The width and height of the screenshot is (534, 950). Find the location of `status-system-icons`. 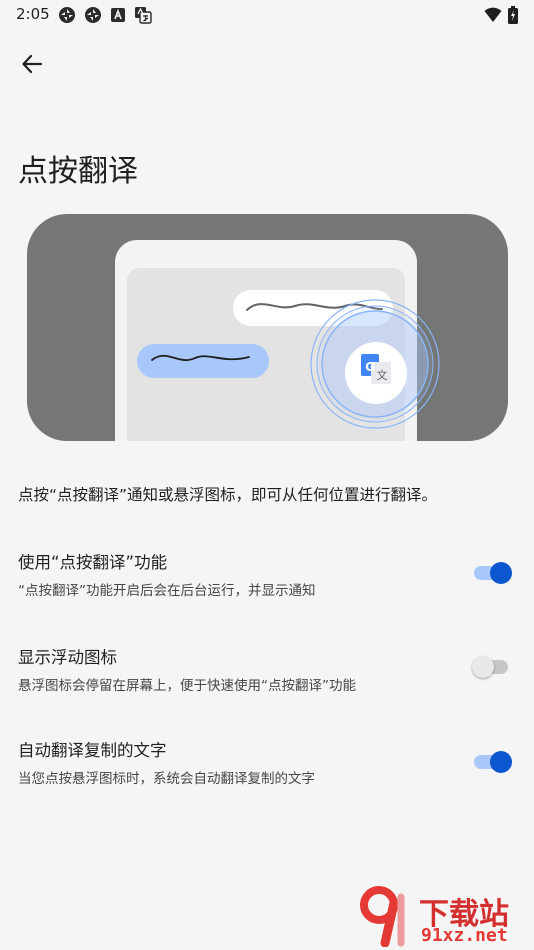

status-system-icons is located at coordinates (501, 15).